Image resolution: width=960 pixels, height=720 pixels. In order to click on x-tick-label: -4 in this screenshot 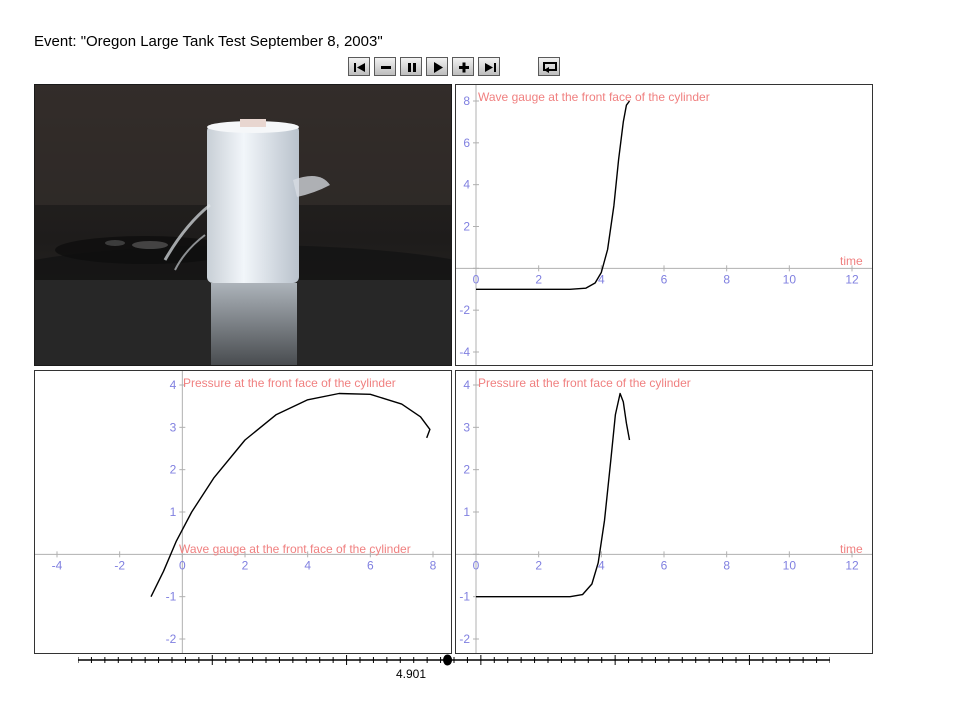, I will do `click(57, 565)`.